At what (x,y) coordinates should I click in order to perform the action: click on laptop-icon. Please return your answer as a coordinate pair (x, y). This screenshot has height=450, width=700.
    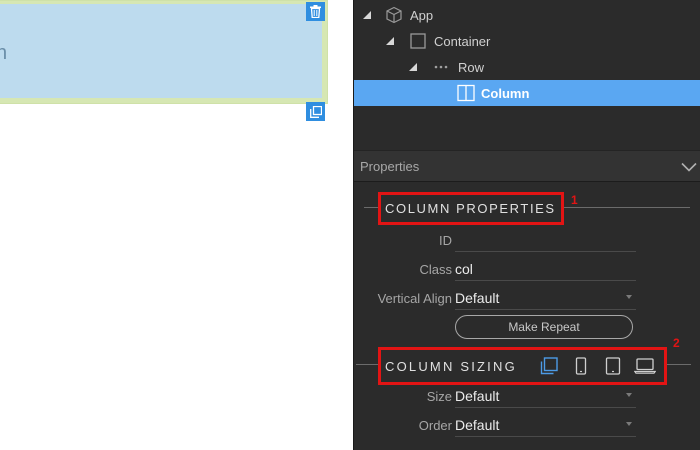
    Looking at the image, I should click on (645, 366).